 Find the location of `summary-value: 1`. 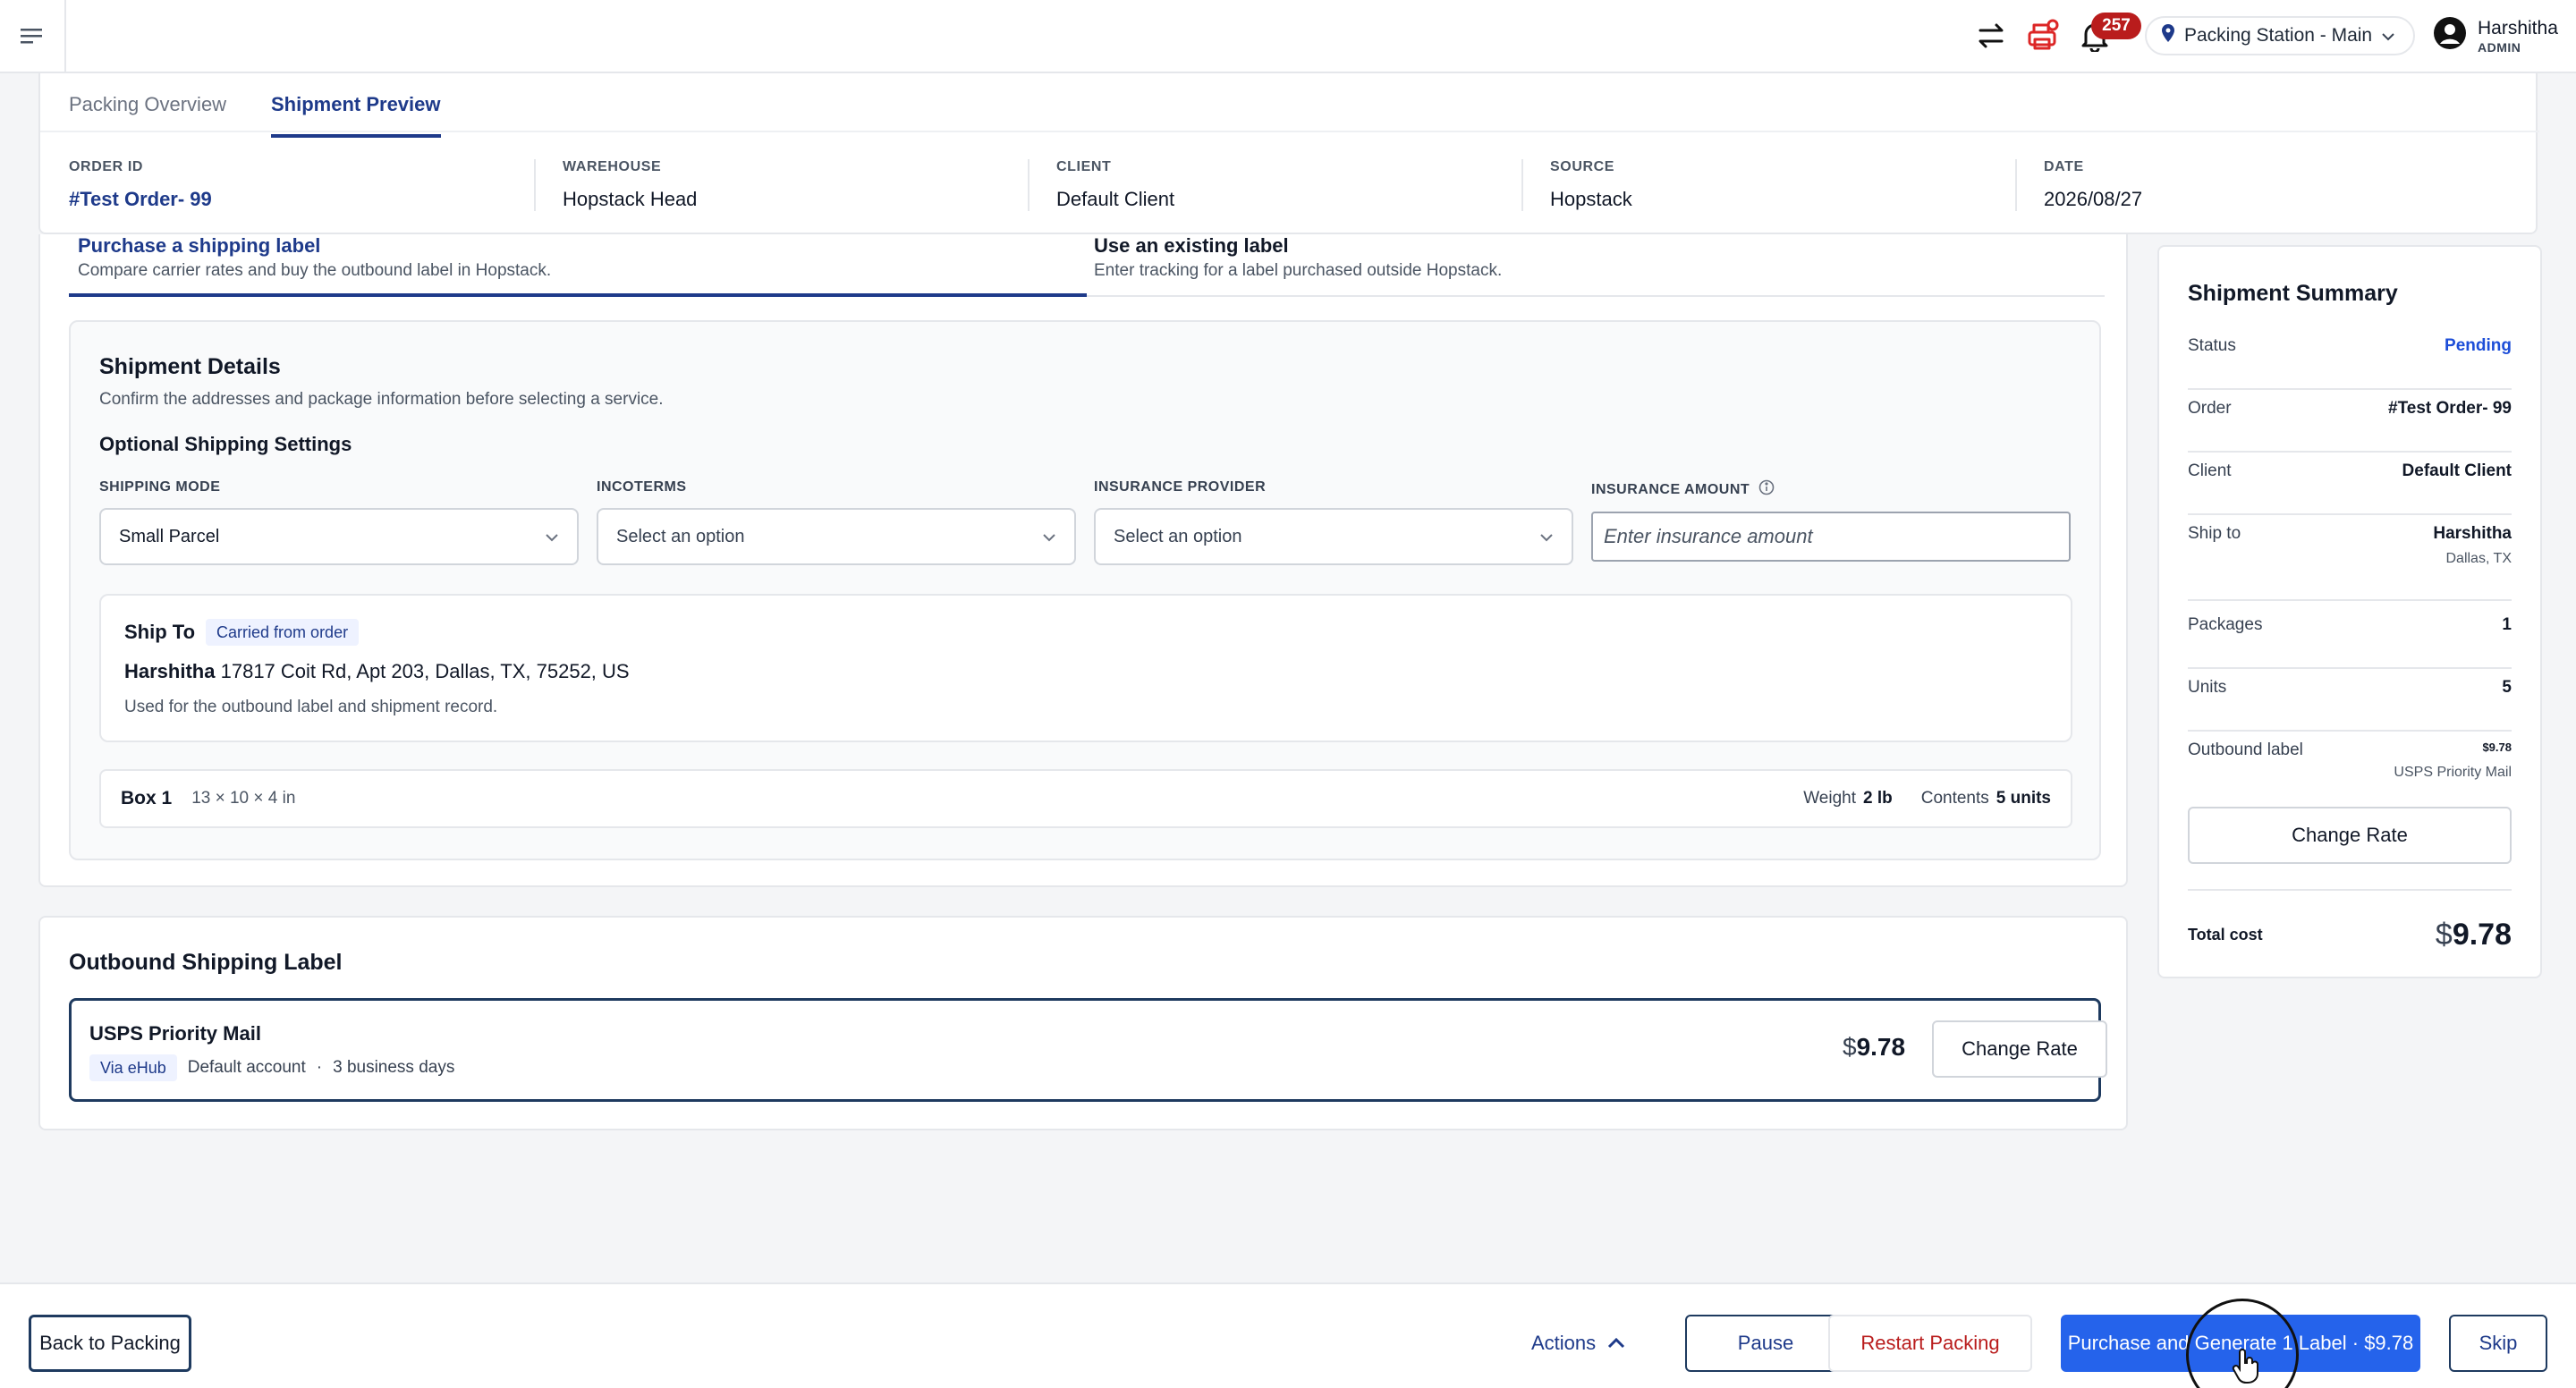

summary-value: 1 is located at coordinates (2507, 625).